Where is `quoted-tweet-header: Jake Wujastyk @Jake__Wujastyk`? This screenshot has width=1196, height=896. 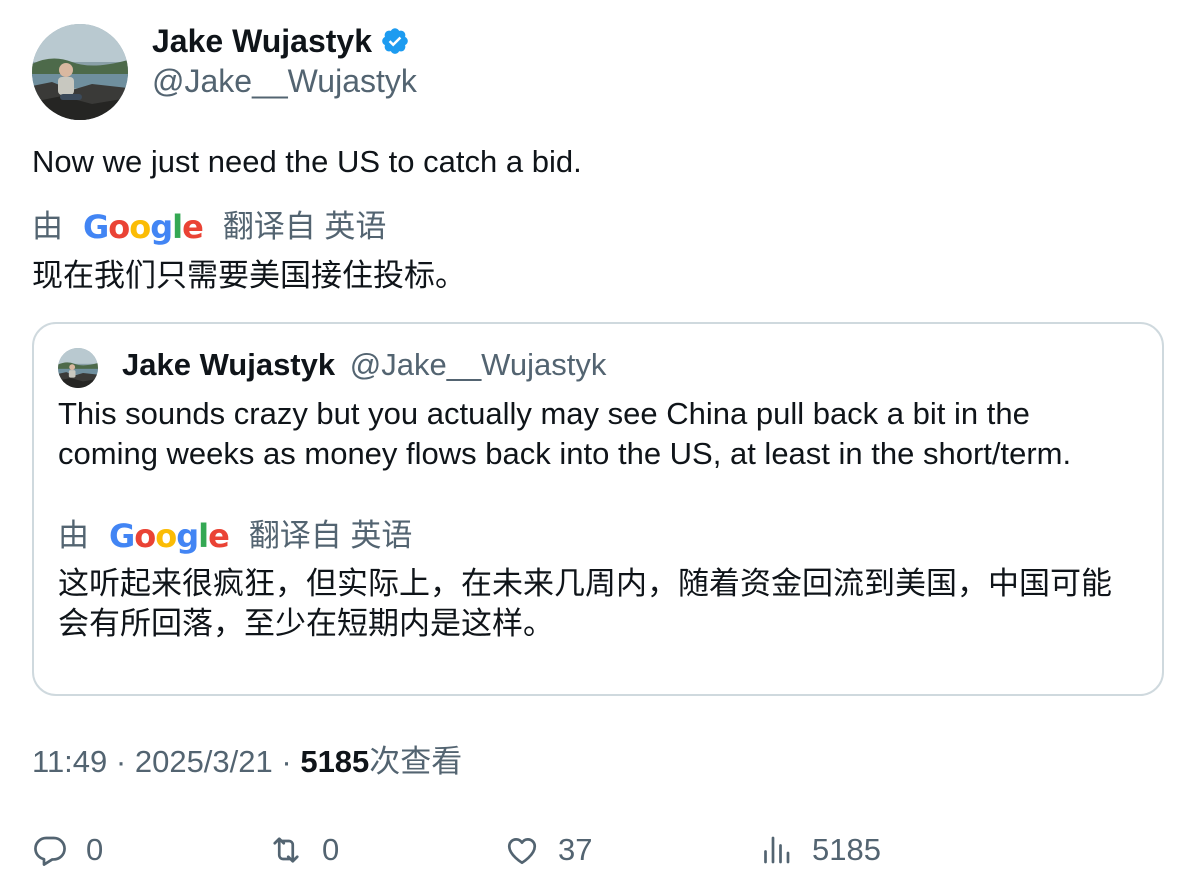 quoted-tweet-header: Jake Wujastyk @Jake__Wujastyk is located at coordinates (364, 365).